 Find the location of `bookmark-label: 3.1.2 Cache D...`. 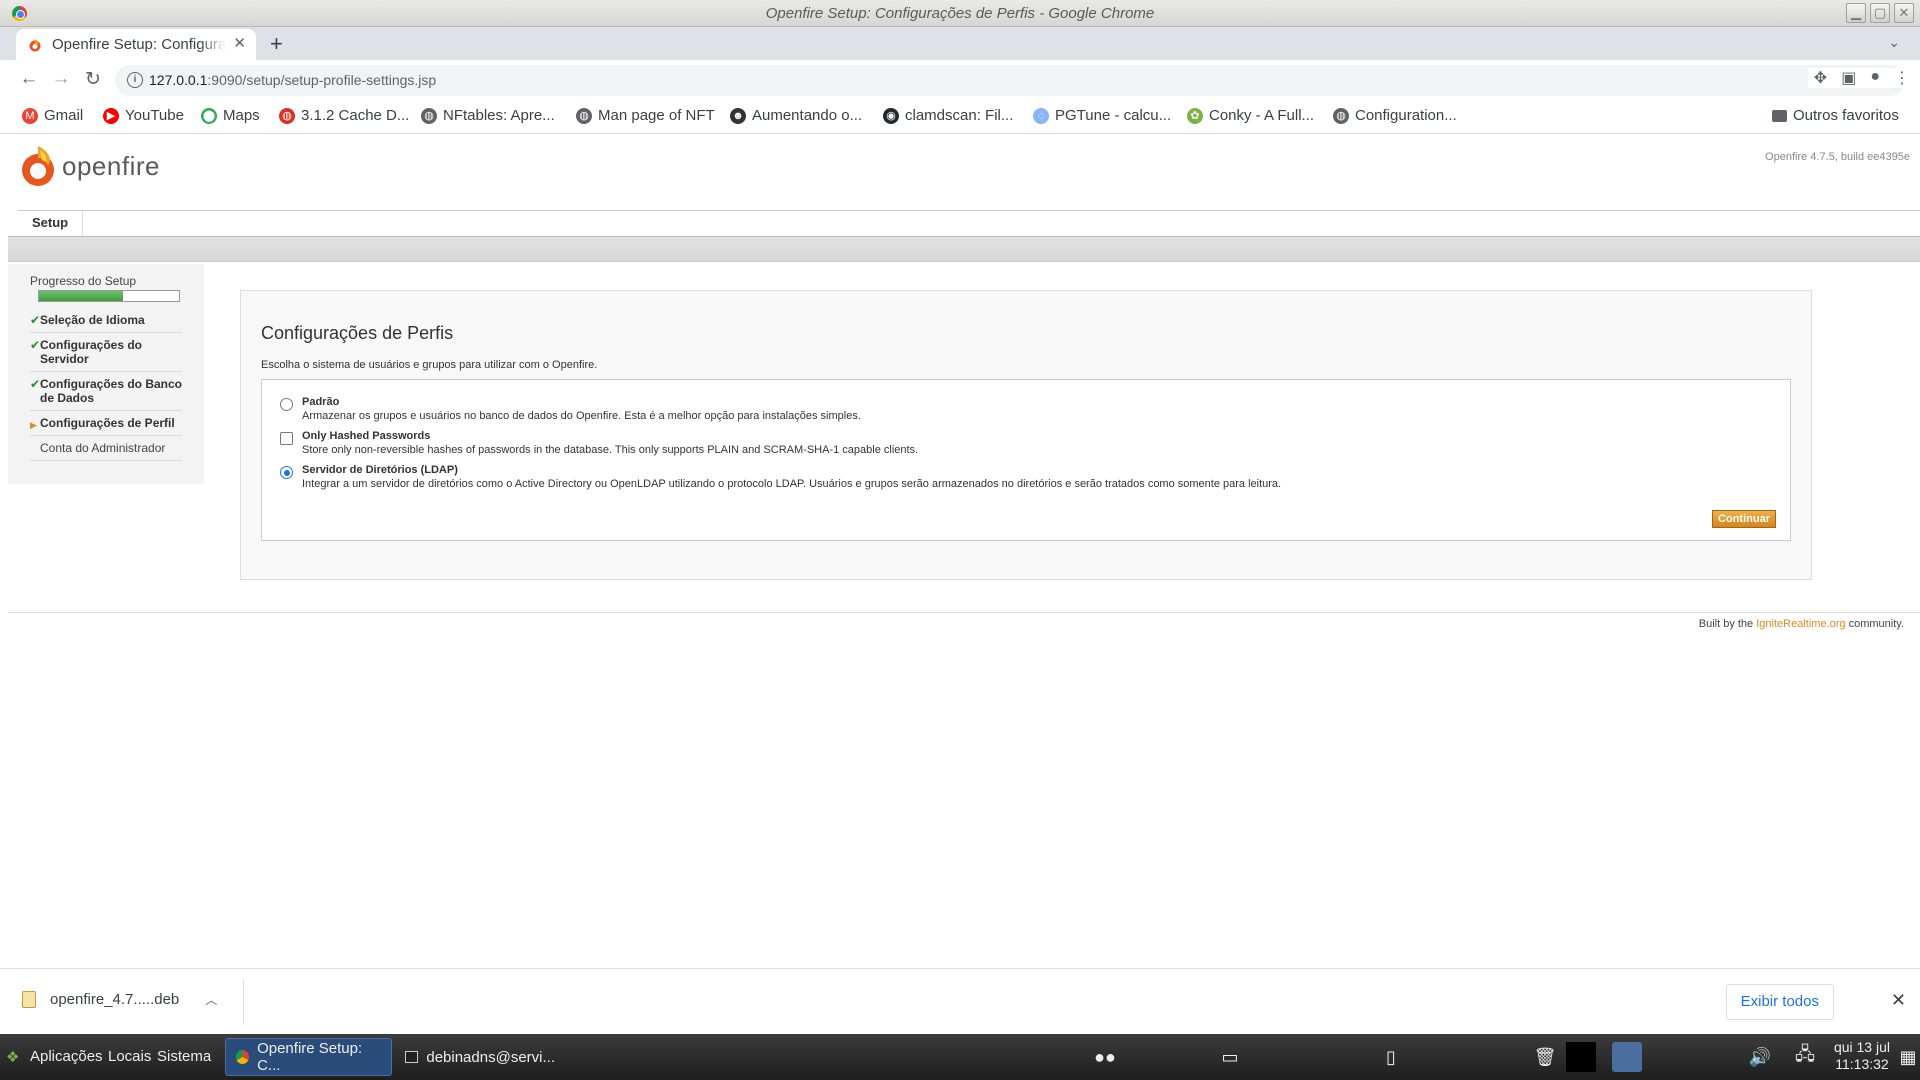

bookmark-label: 3.1.2 Cache D... is located at coordinates (355, 115).